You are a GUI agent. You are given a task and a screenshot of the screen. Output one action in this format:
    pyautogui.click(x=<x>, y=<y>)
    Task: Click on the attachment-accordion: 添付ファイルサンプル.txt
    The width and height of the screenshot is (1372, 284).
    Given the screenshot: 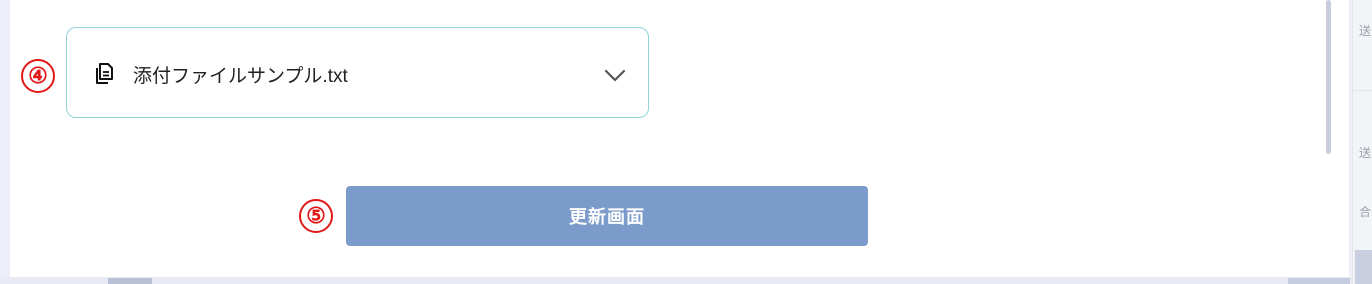 What is the action you would take?
    pyautogui.click(x=357, y=72)
    